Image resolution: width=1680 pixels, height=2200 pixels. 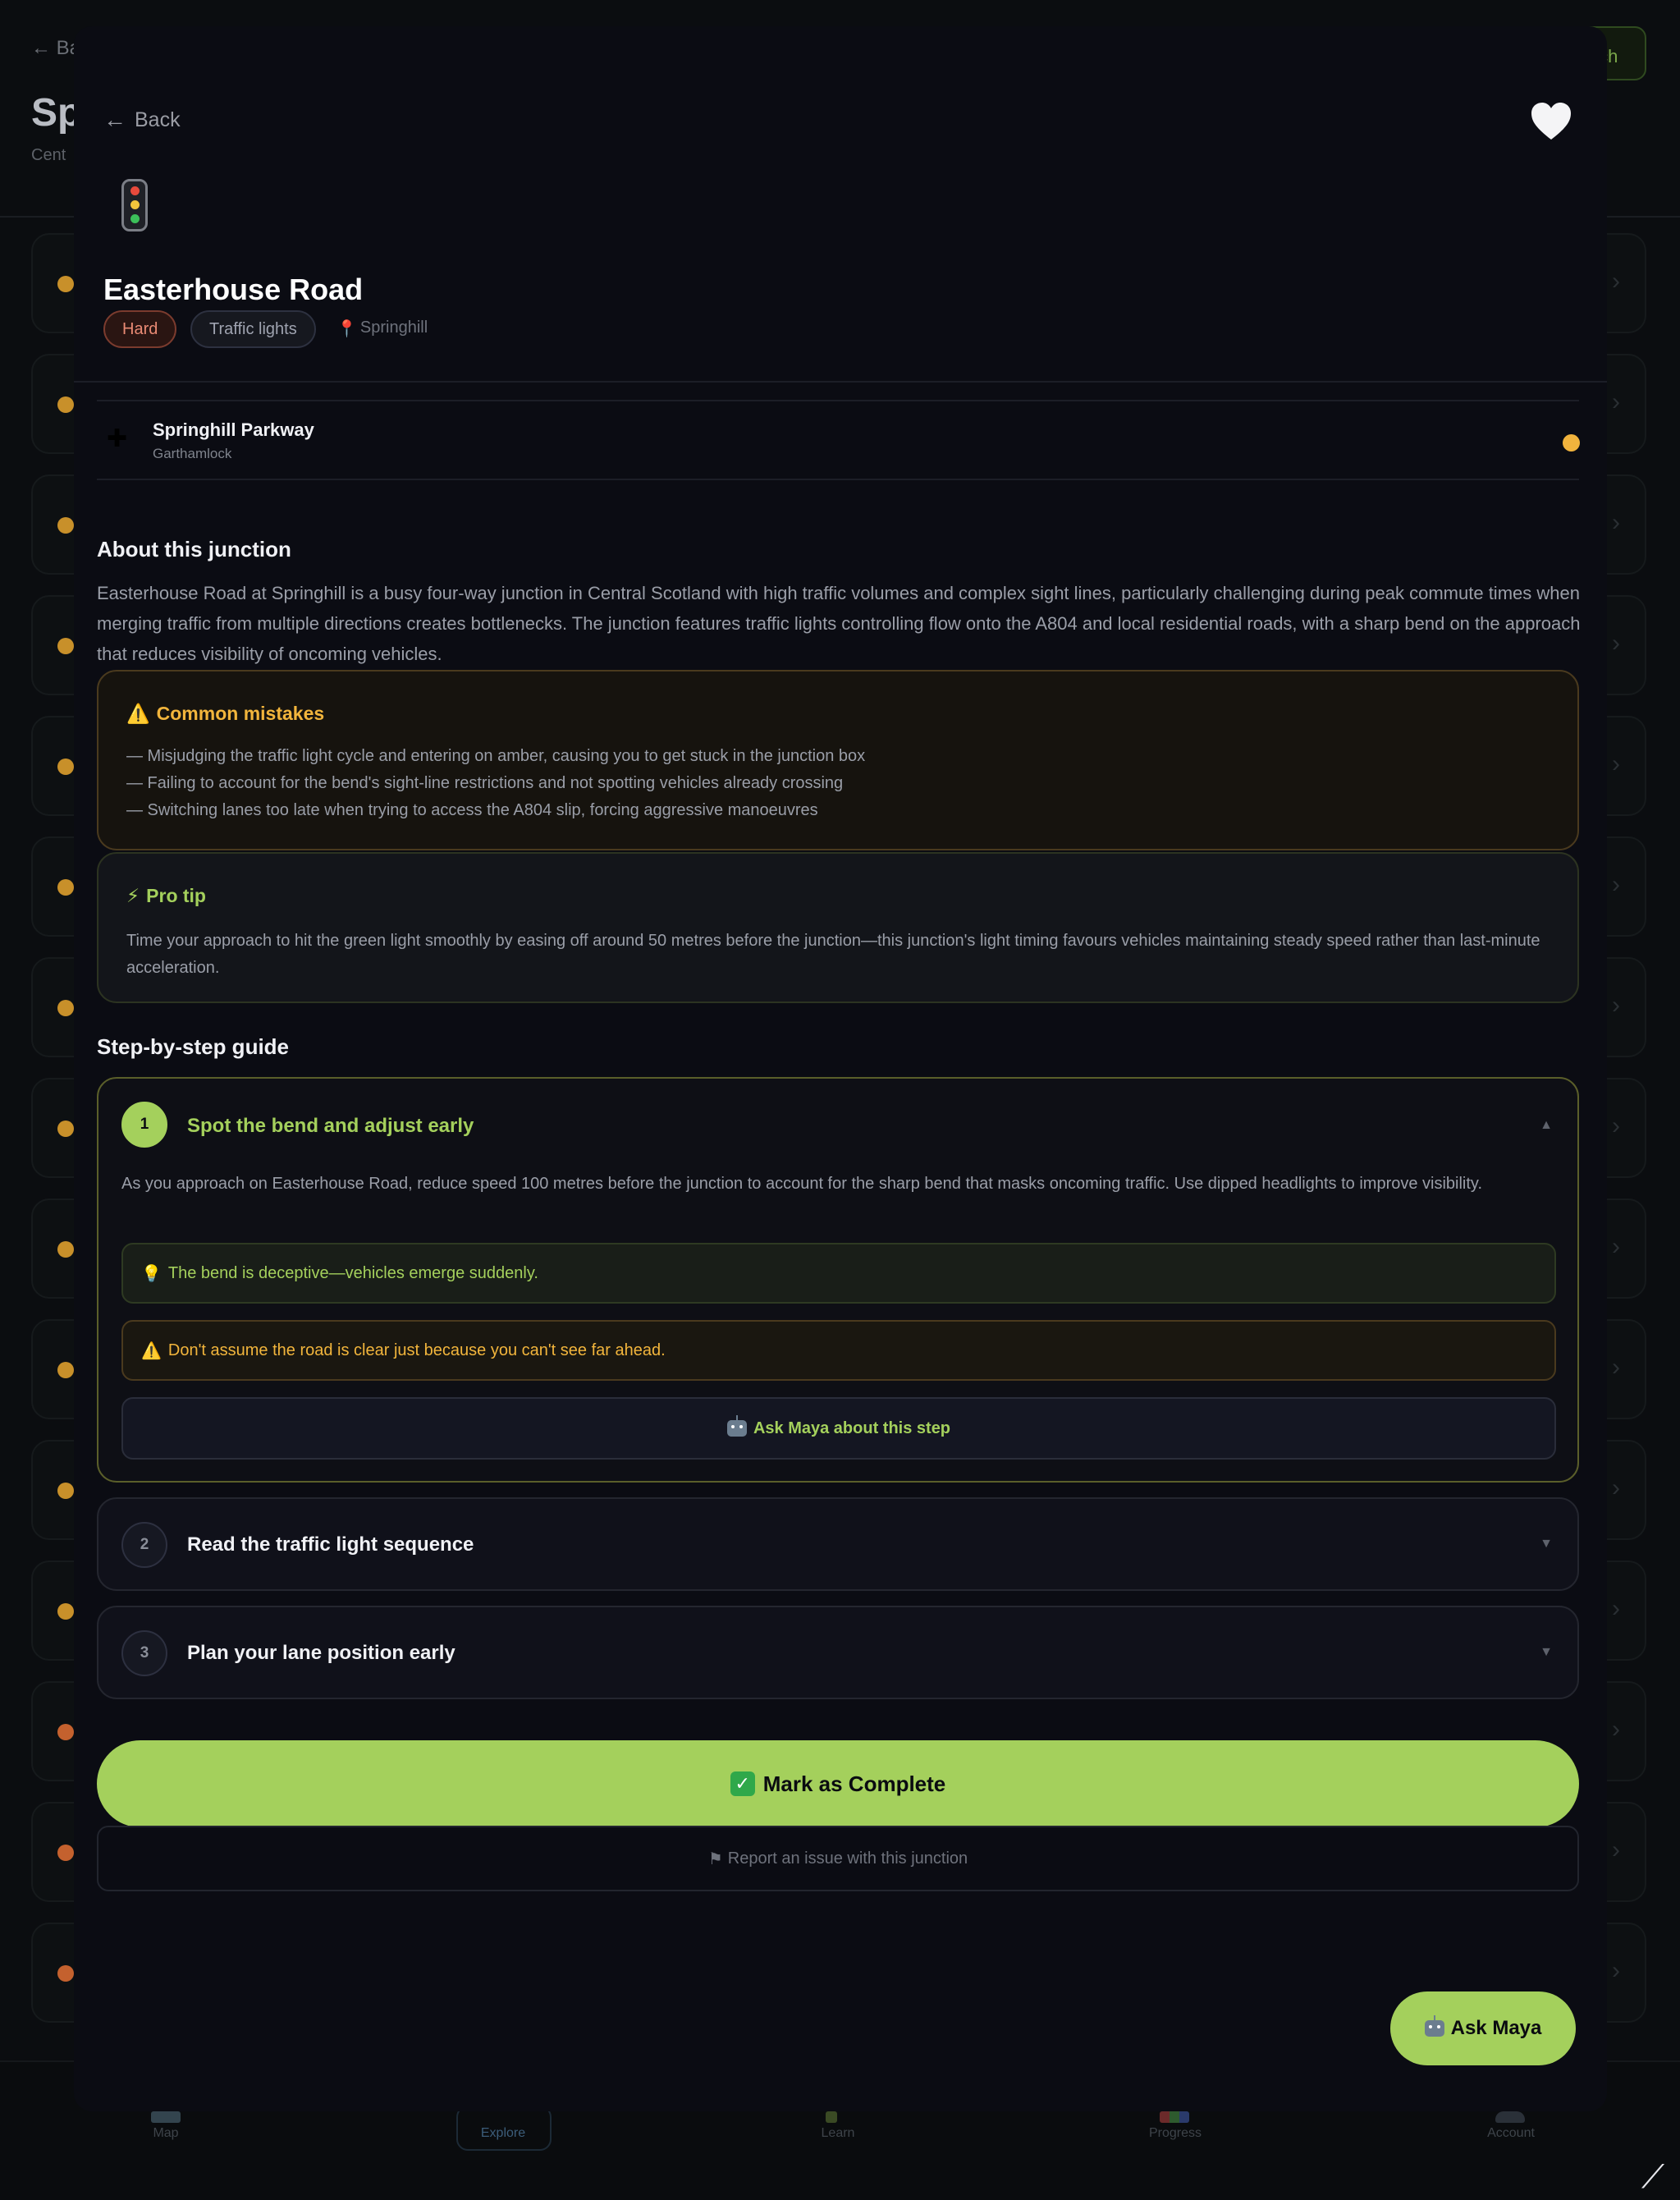 What do you see at coordinates (144, 1653) in the screenshot?
I see `step-number: 3` at bounding box center [144, 1653].